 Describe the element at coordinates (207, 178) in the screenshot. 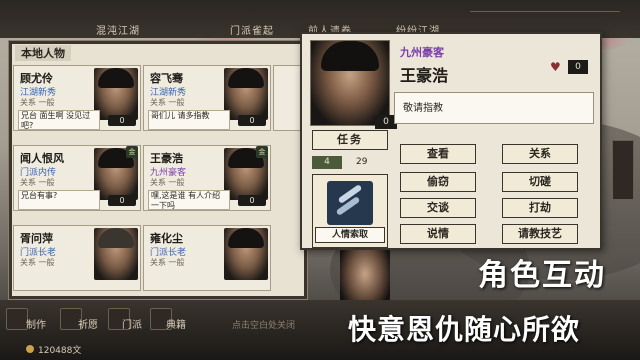

I see `npc-card-selected: 王豪浩 九州豪客 关系 一般 金 嘿,这是谁 有人介绍一下吗 0` at that location.